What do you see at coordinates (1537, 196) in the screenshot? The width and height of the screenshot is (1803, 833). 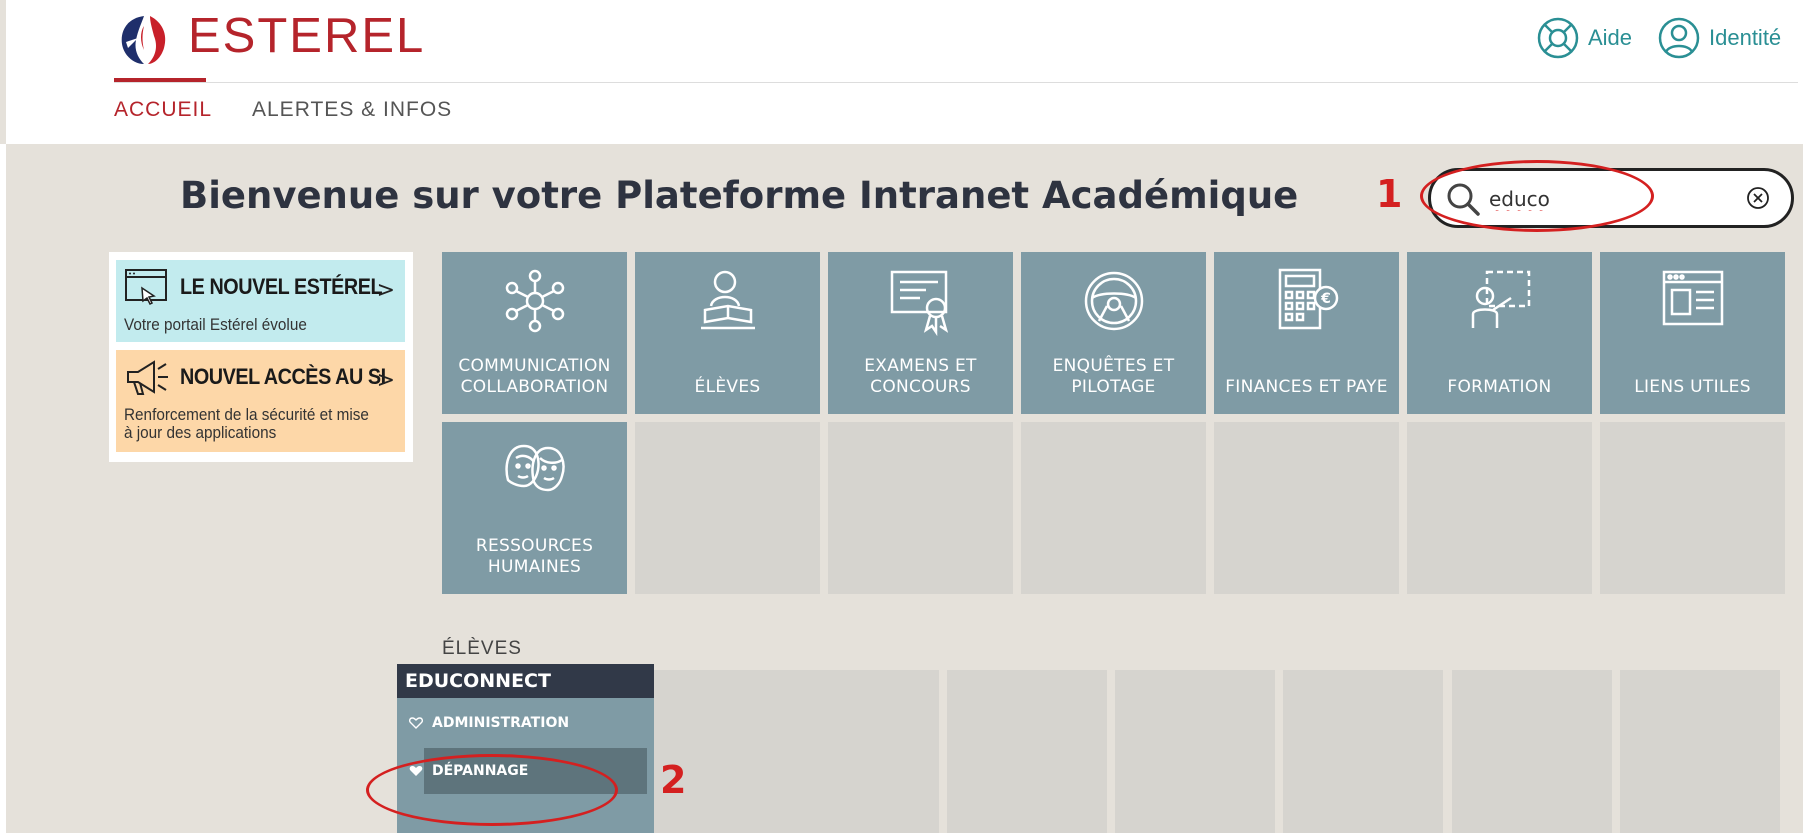 I see `annotation-circle-search` at bounding box center [1537, 196].